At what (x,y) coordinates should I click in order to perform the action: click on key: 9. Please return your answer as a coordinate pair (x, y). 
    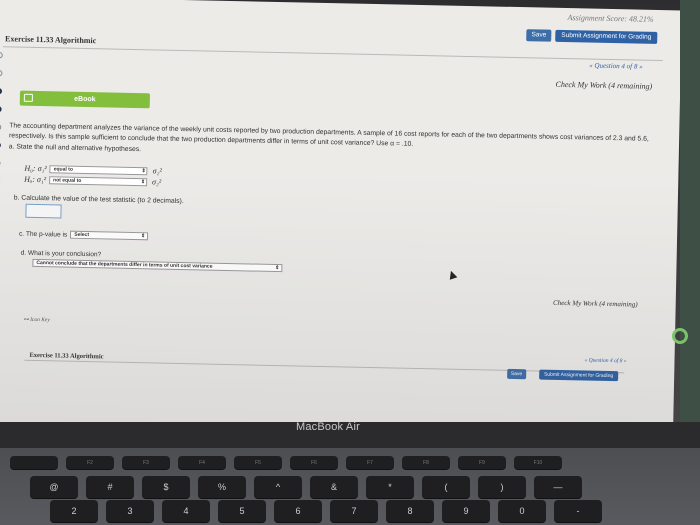
    Looking at the image, I should click on (466, 511).